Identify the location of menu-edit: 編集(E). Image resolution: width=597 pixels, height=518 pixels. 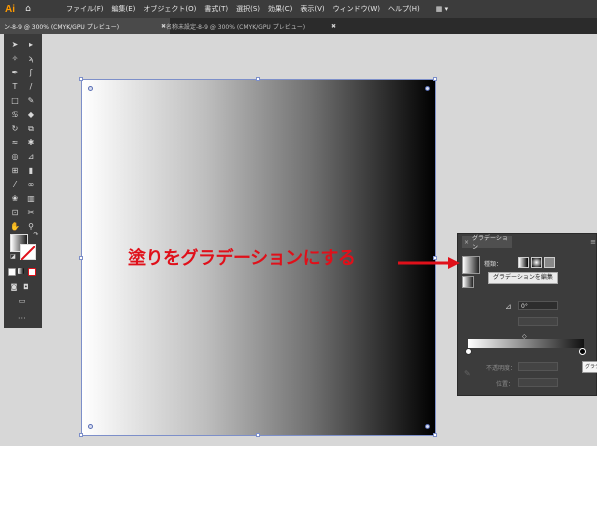
(124, 9).